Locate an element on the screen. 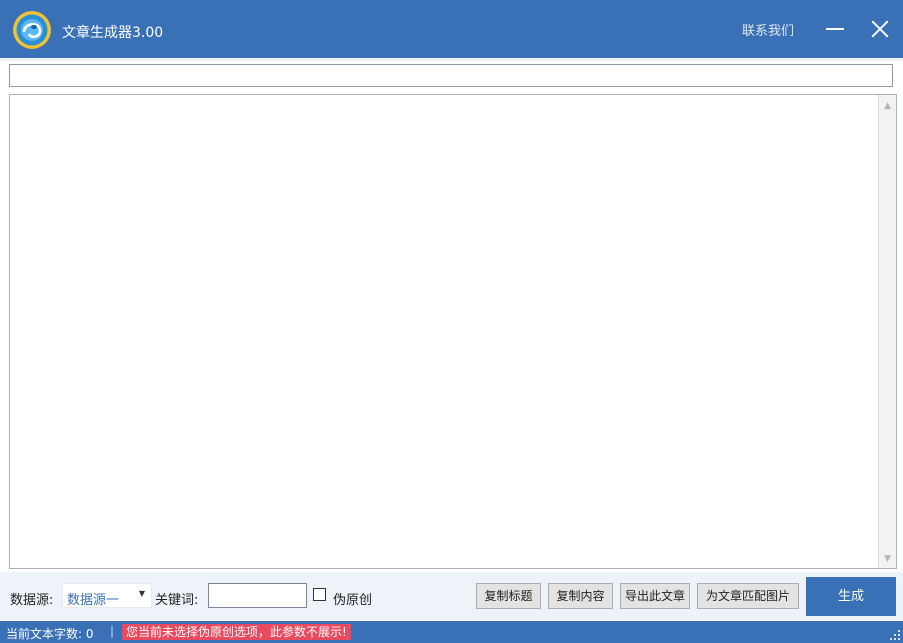 The width and height of the screenshot is (903, 643). scroll-down-arrow-icon: ▼ is located at coordinates (887, 559).